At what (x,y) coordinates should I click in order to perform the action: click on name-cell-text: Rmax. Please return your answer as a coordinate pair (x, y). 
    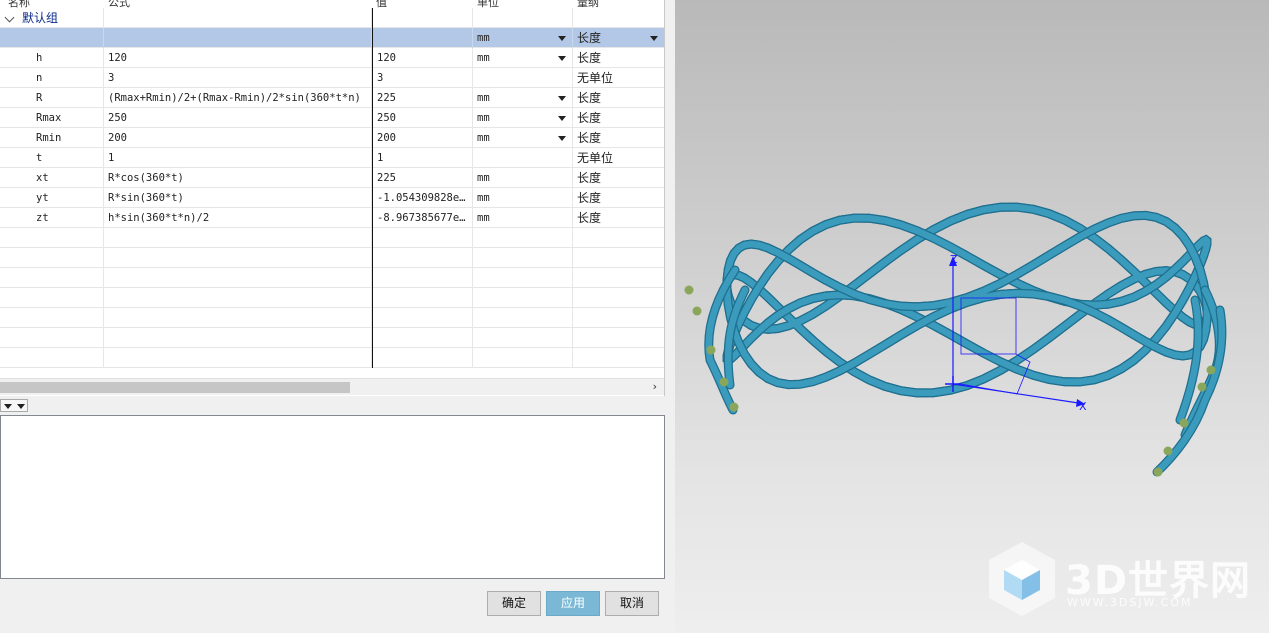
    Looking at the image, I should click on (49, 118).